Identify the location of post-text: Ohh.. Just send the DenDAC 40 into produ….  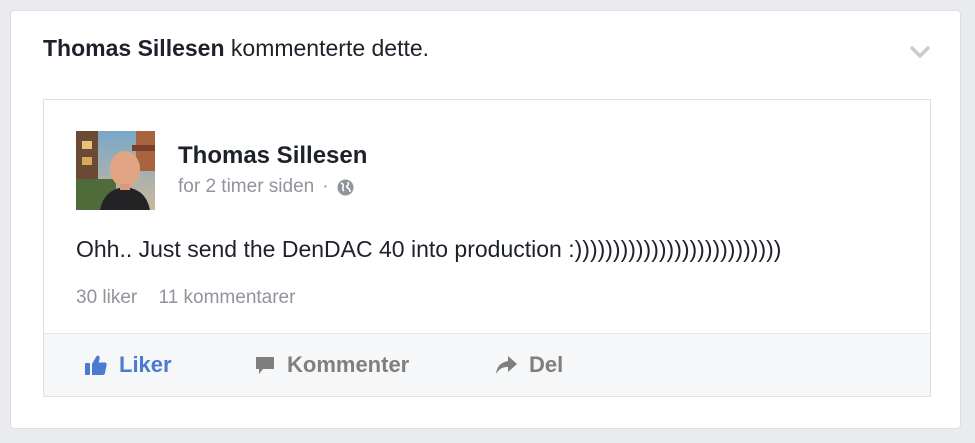
(429, 249).